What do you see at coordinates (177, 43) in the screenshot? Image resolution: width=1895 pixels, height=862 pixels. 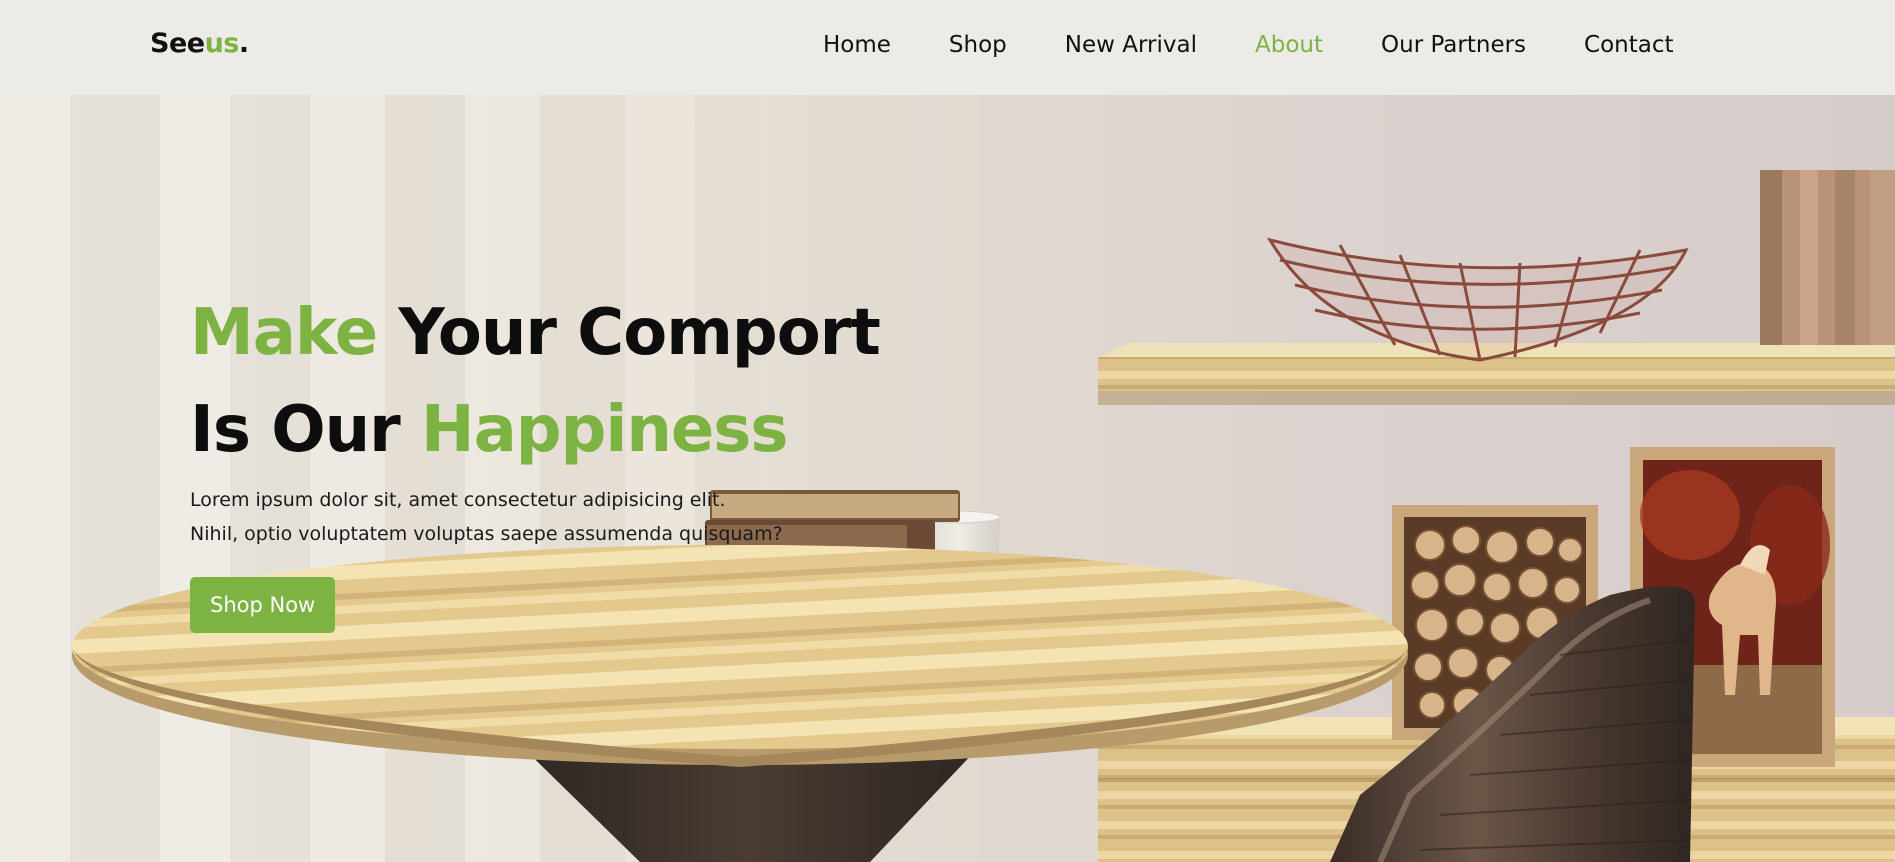 I see `brand-prefix: See` at bounding box center [177, 43].